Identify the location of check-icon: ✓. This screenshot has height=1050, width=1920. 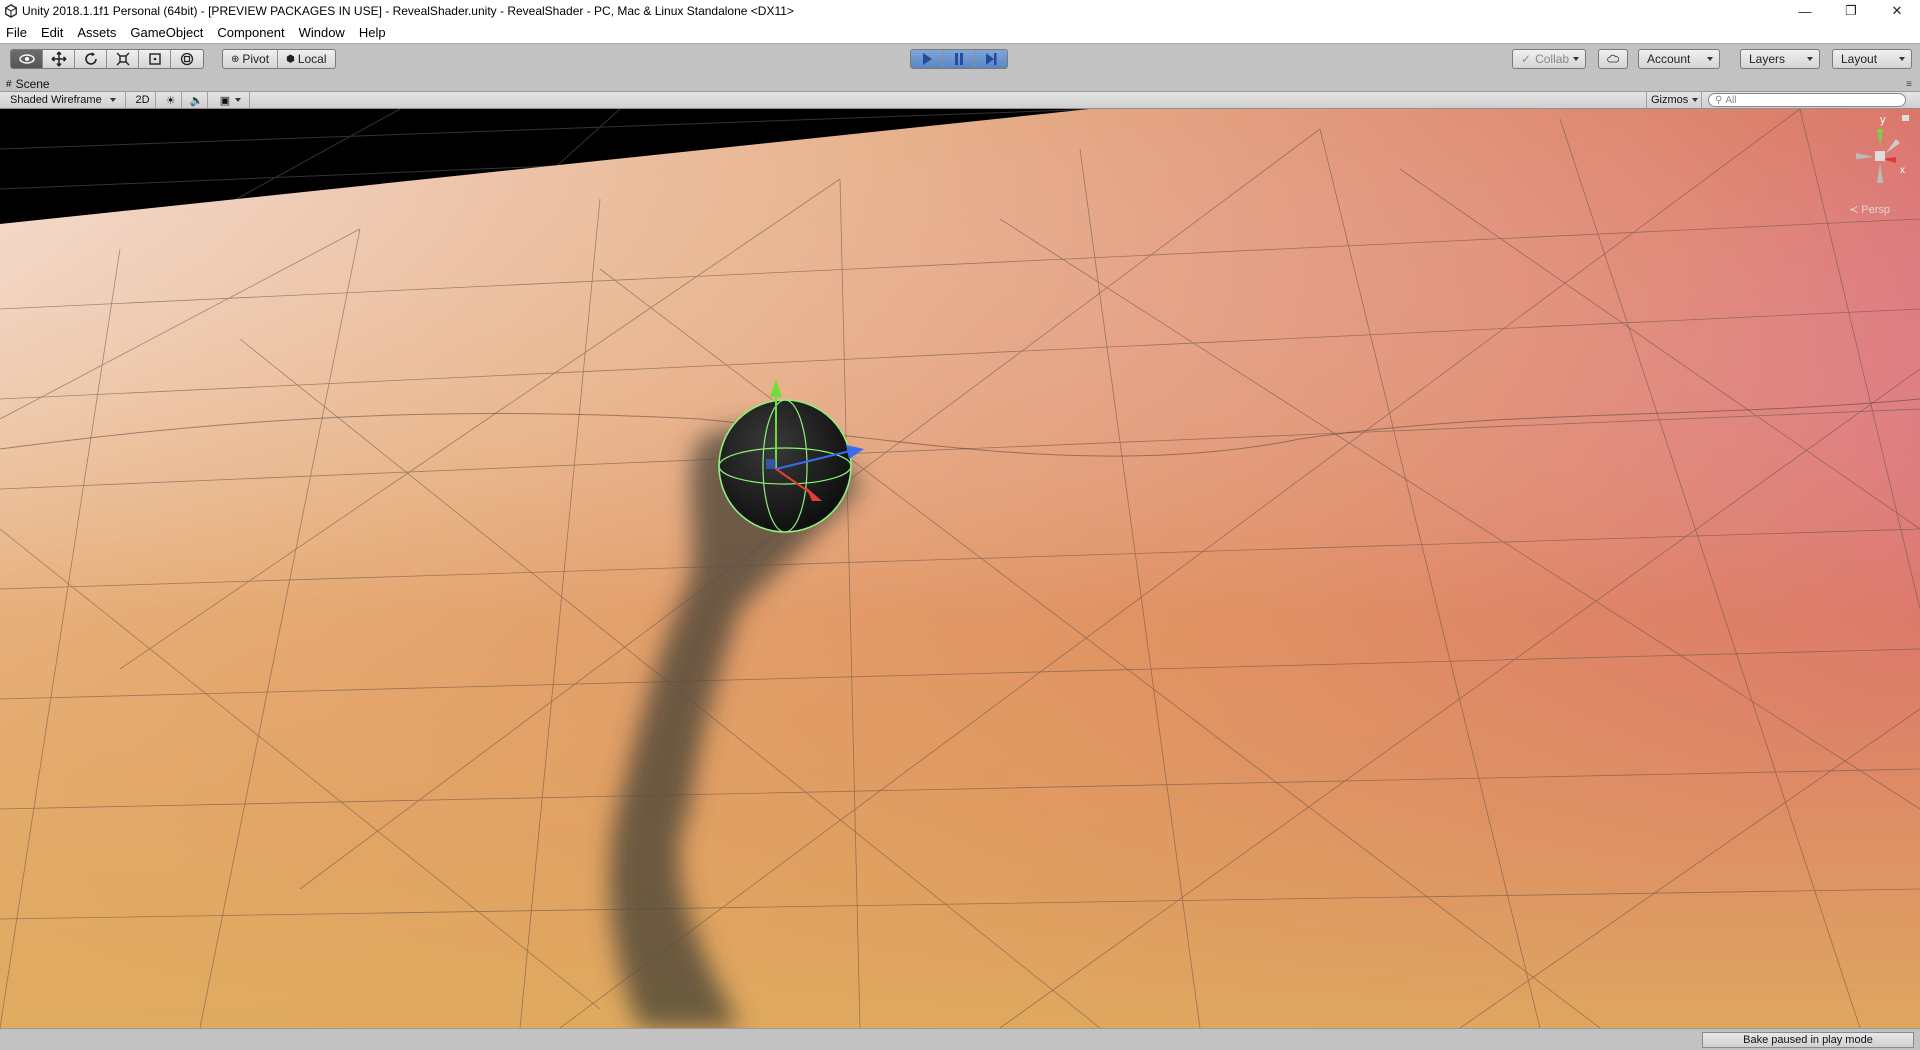
(1526, 59).